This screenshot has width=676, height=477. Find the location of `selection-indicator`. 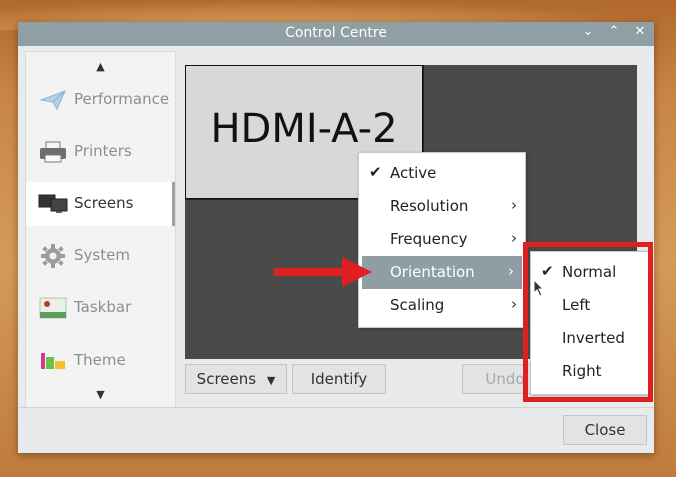

selection-indicator is located at coordinates (173, 204).